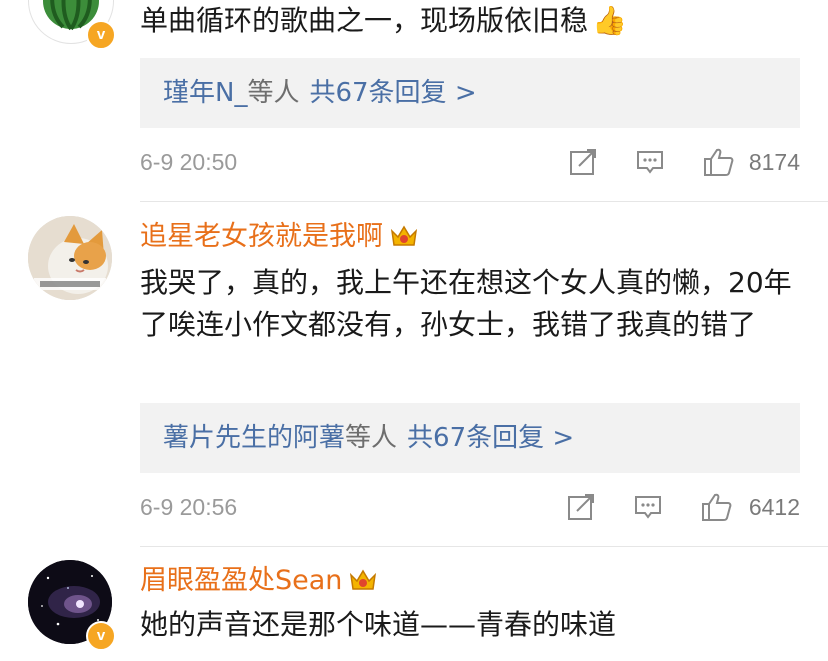 The image size is (828, 661). What do you see at coordinates (254, 438) in the screenshot?
I see `reply-users-link: 薯片先生的阿薯` at bounding box center [254, 438].